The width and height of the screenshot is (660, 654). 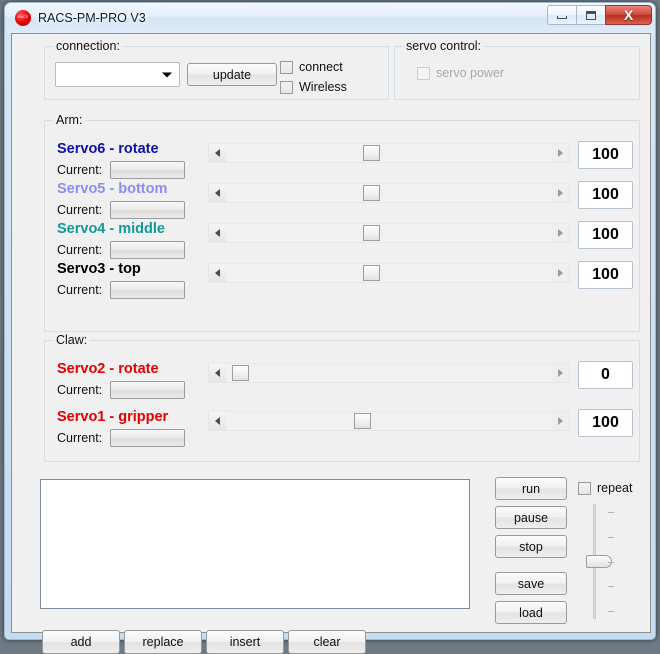 I want to click on connect-checkbox-label: connect, so click(x=321, y=67).